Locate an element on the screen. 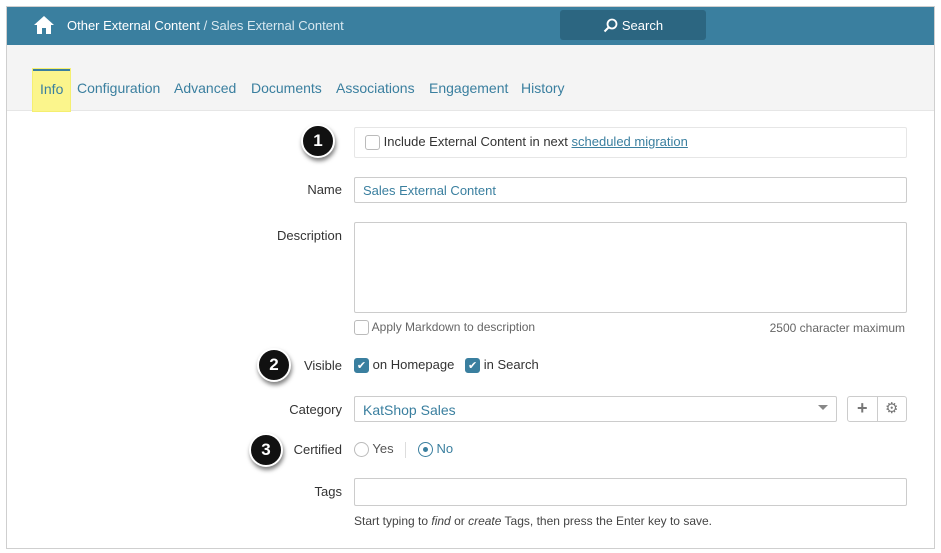 The image size is (941, 553). category-label: Category is located at coordinates (315, 409).